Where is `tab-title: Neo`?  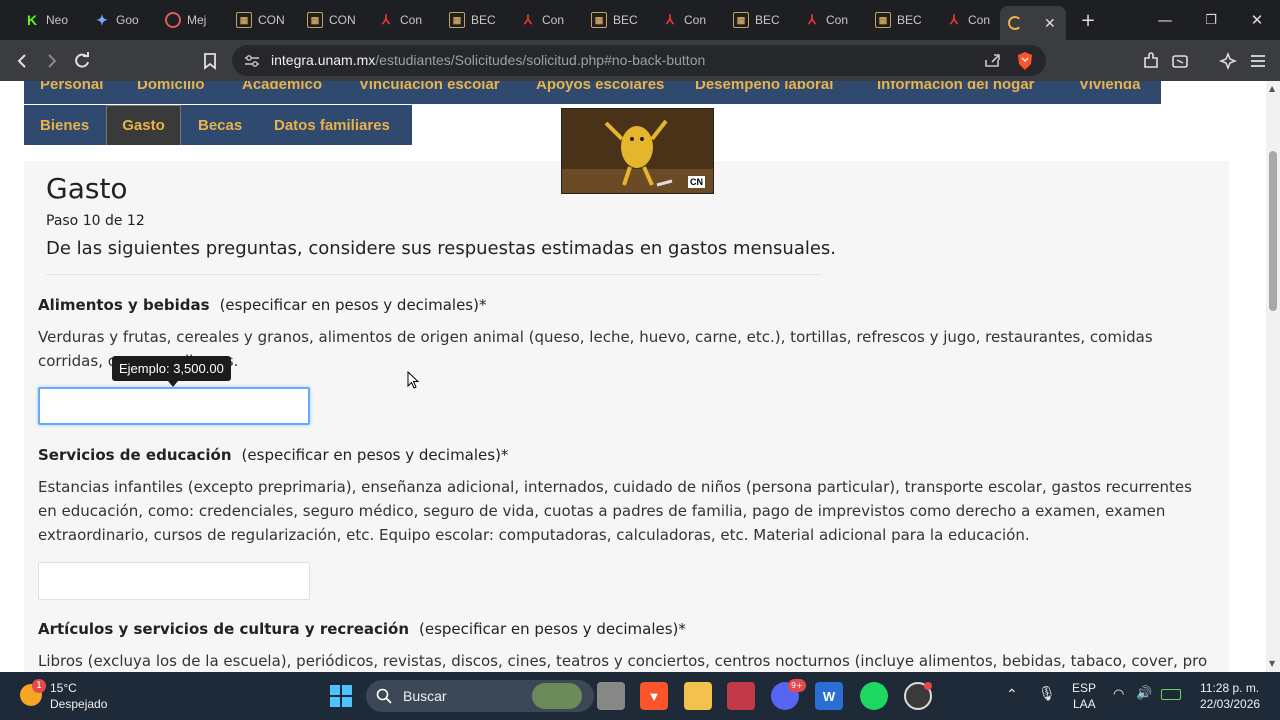
tab-title: Neo is located at coordinates (57, 20).